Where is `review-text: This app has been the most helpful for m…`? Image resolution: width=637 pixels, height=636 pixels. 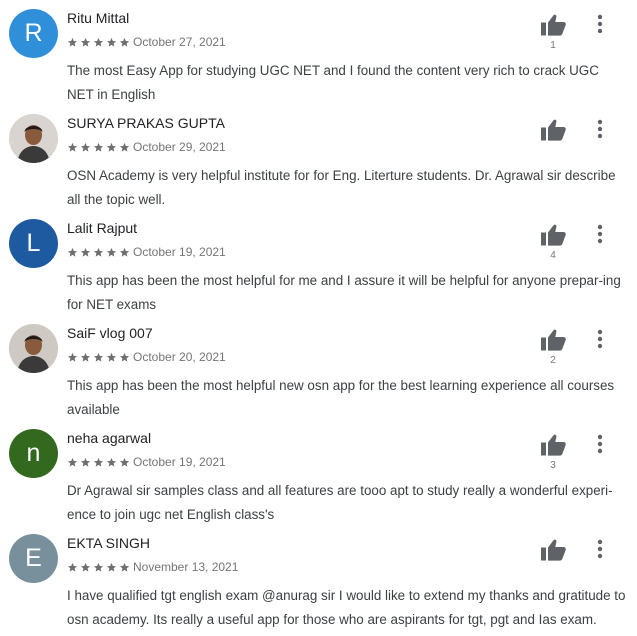 review-text: This app has been the most helpful for m… is located at coordinates (344, 292).